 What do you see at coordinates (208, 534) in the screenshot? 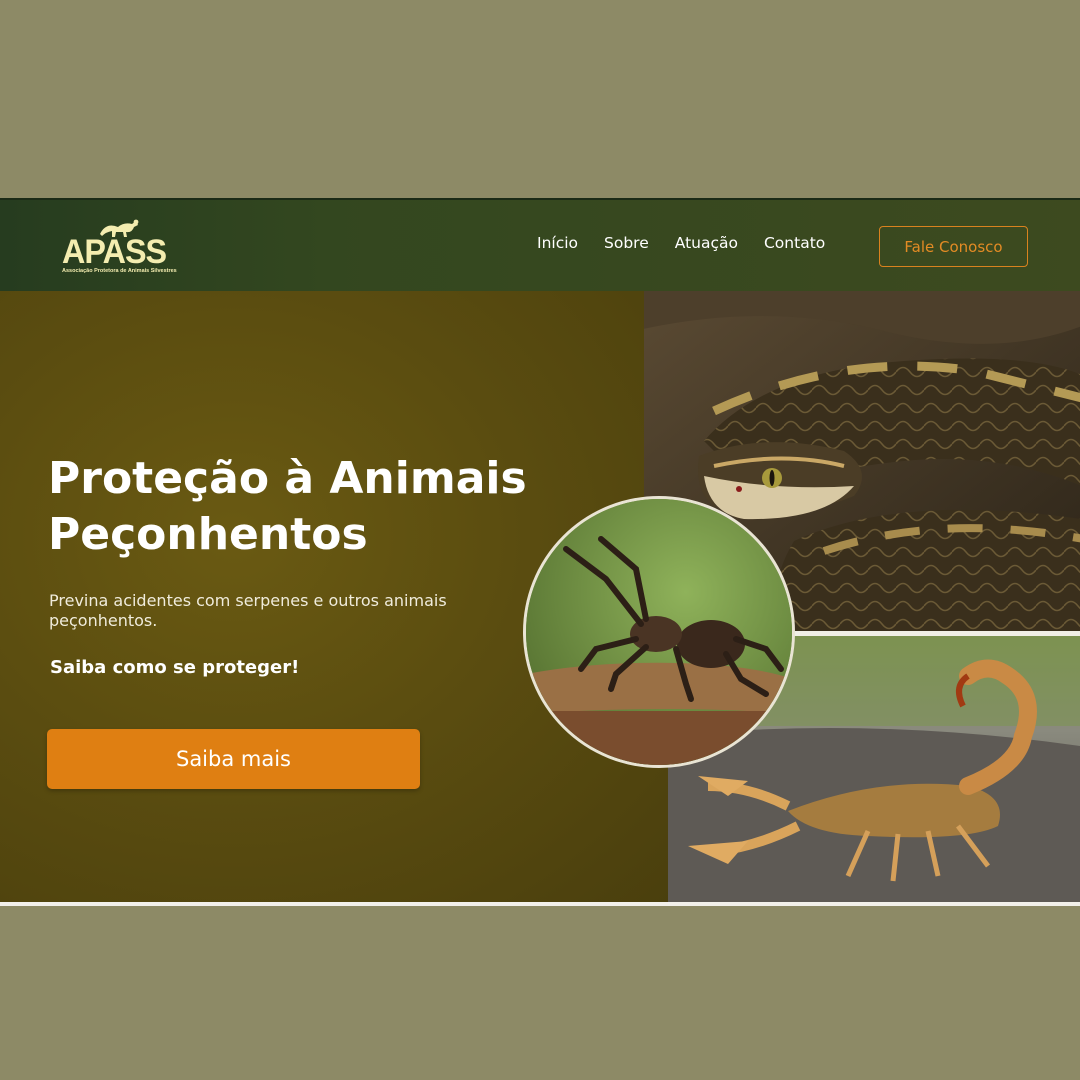
I see `hero-title-line-2: Peçonhentos` at bounding box center [208, 534].